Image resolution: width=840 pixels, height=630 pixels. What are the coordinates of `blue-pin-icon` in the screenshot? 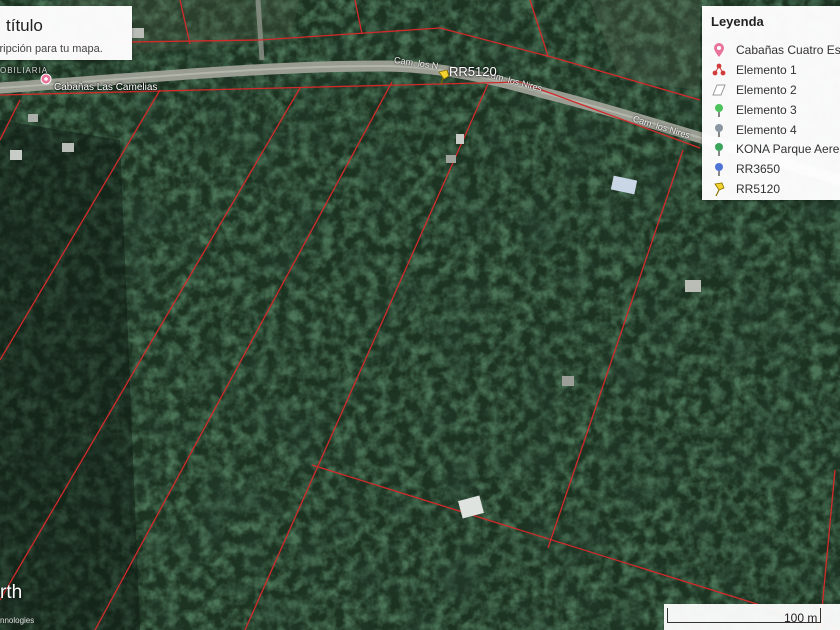 It's located at (719, 169).